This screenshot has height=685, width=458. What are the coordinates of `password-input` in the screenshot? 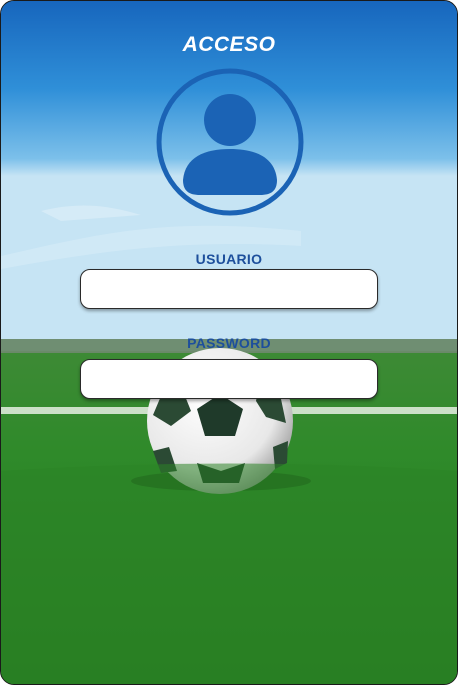 It's located at (229, 379).